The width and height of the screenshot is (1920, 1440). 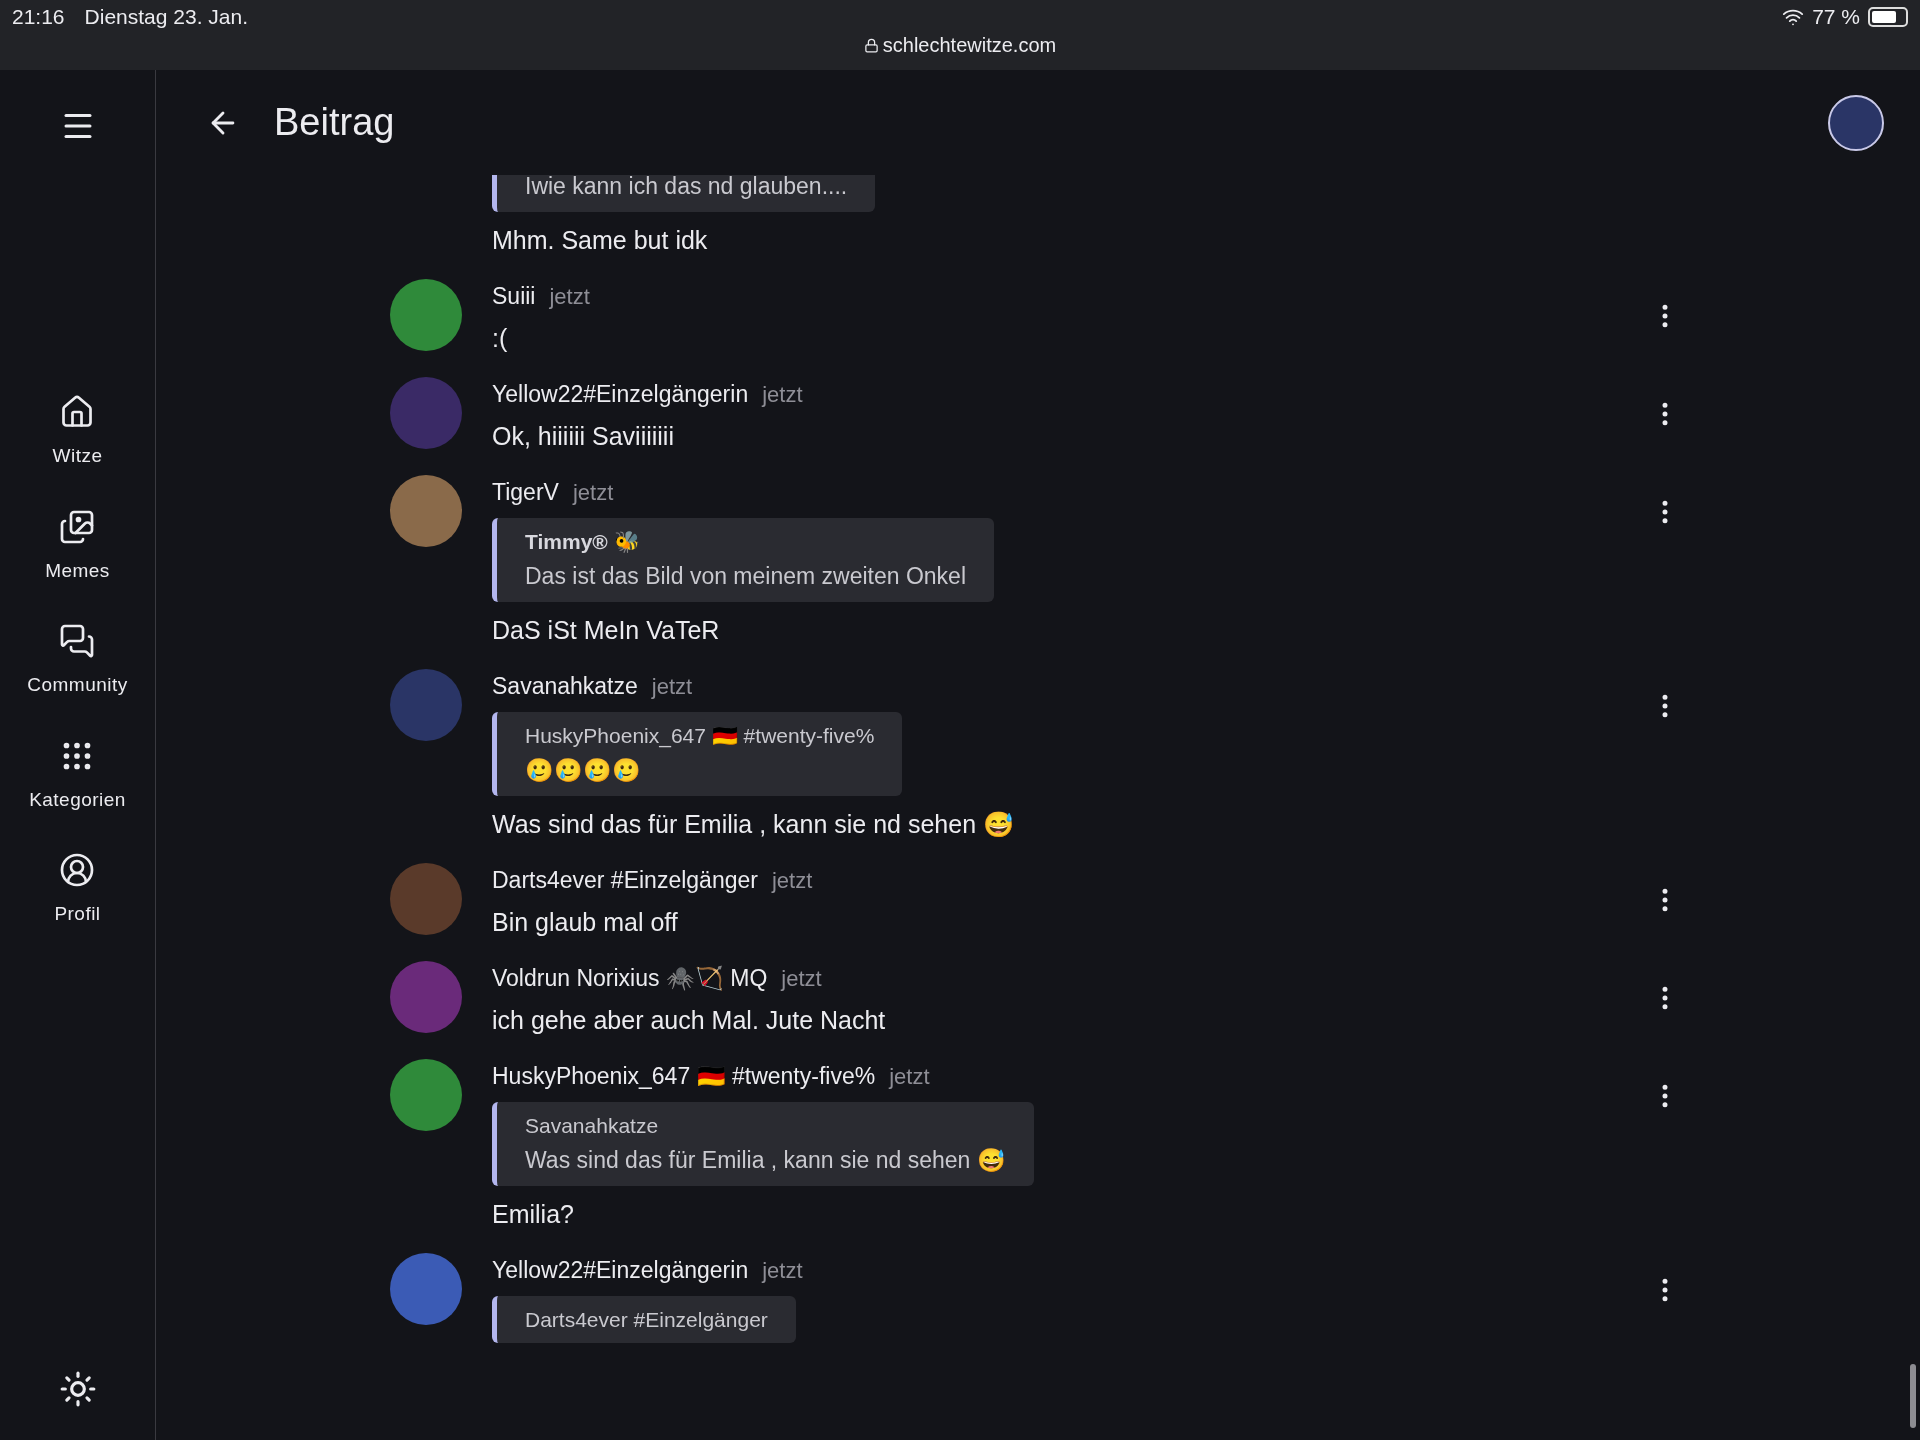 I want to click on comment-text: ich gehe aber auch Mal. Jute Nacht, so click(x=689, y=1020).